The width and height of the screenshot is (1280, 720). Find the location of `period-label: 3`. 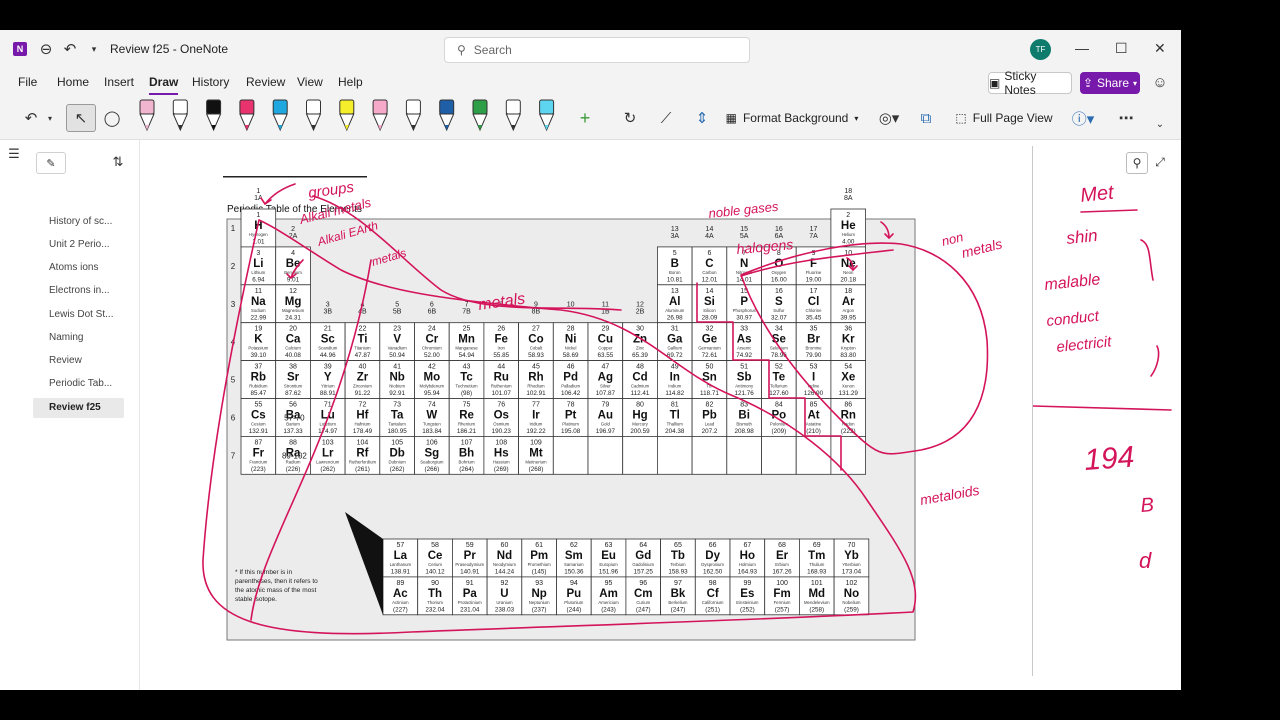

period-label: 3 is located at coordinates (233, 304).